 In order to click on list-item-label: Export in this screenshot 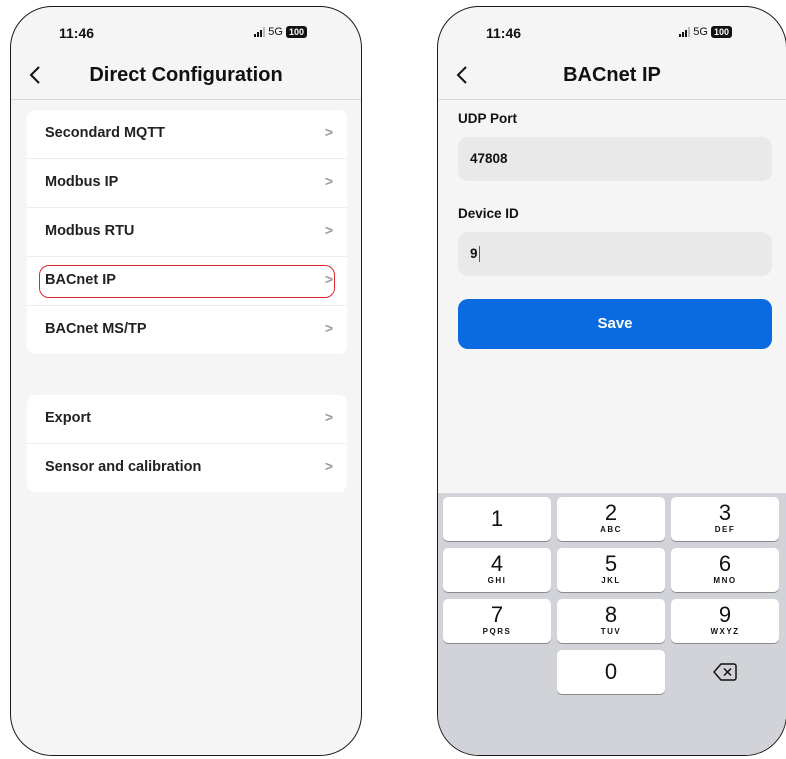, I will do `click(68, 418)`.